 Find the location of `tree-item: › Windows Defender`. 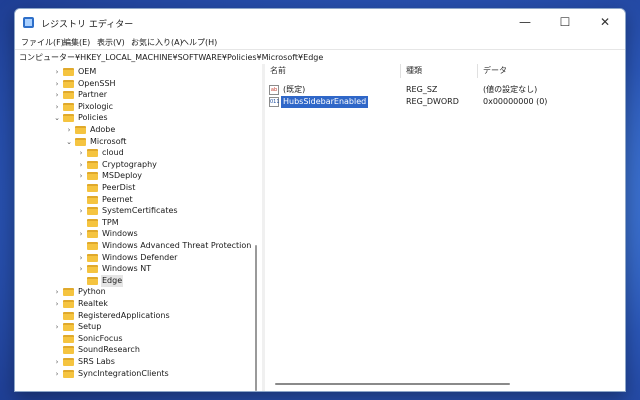

tree-item: › Windows Defender is located at coordinates (133, 258).